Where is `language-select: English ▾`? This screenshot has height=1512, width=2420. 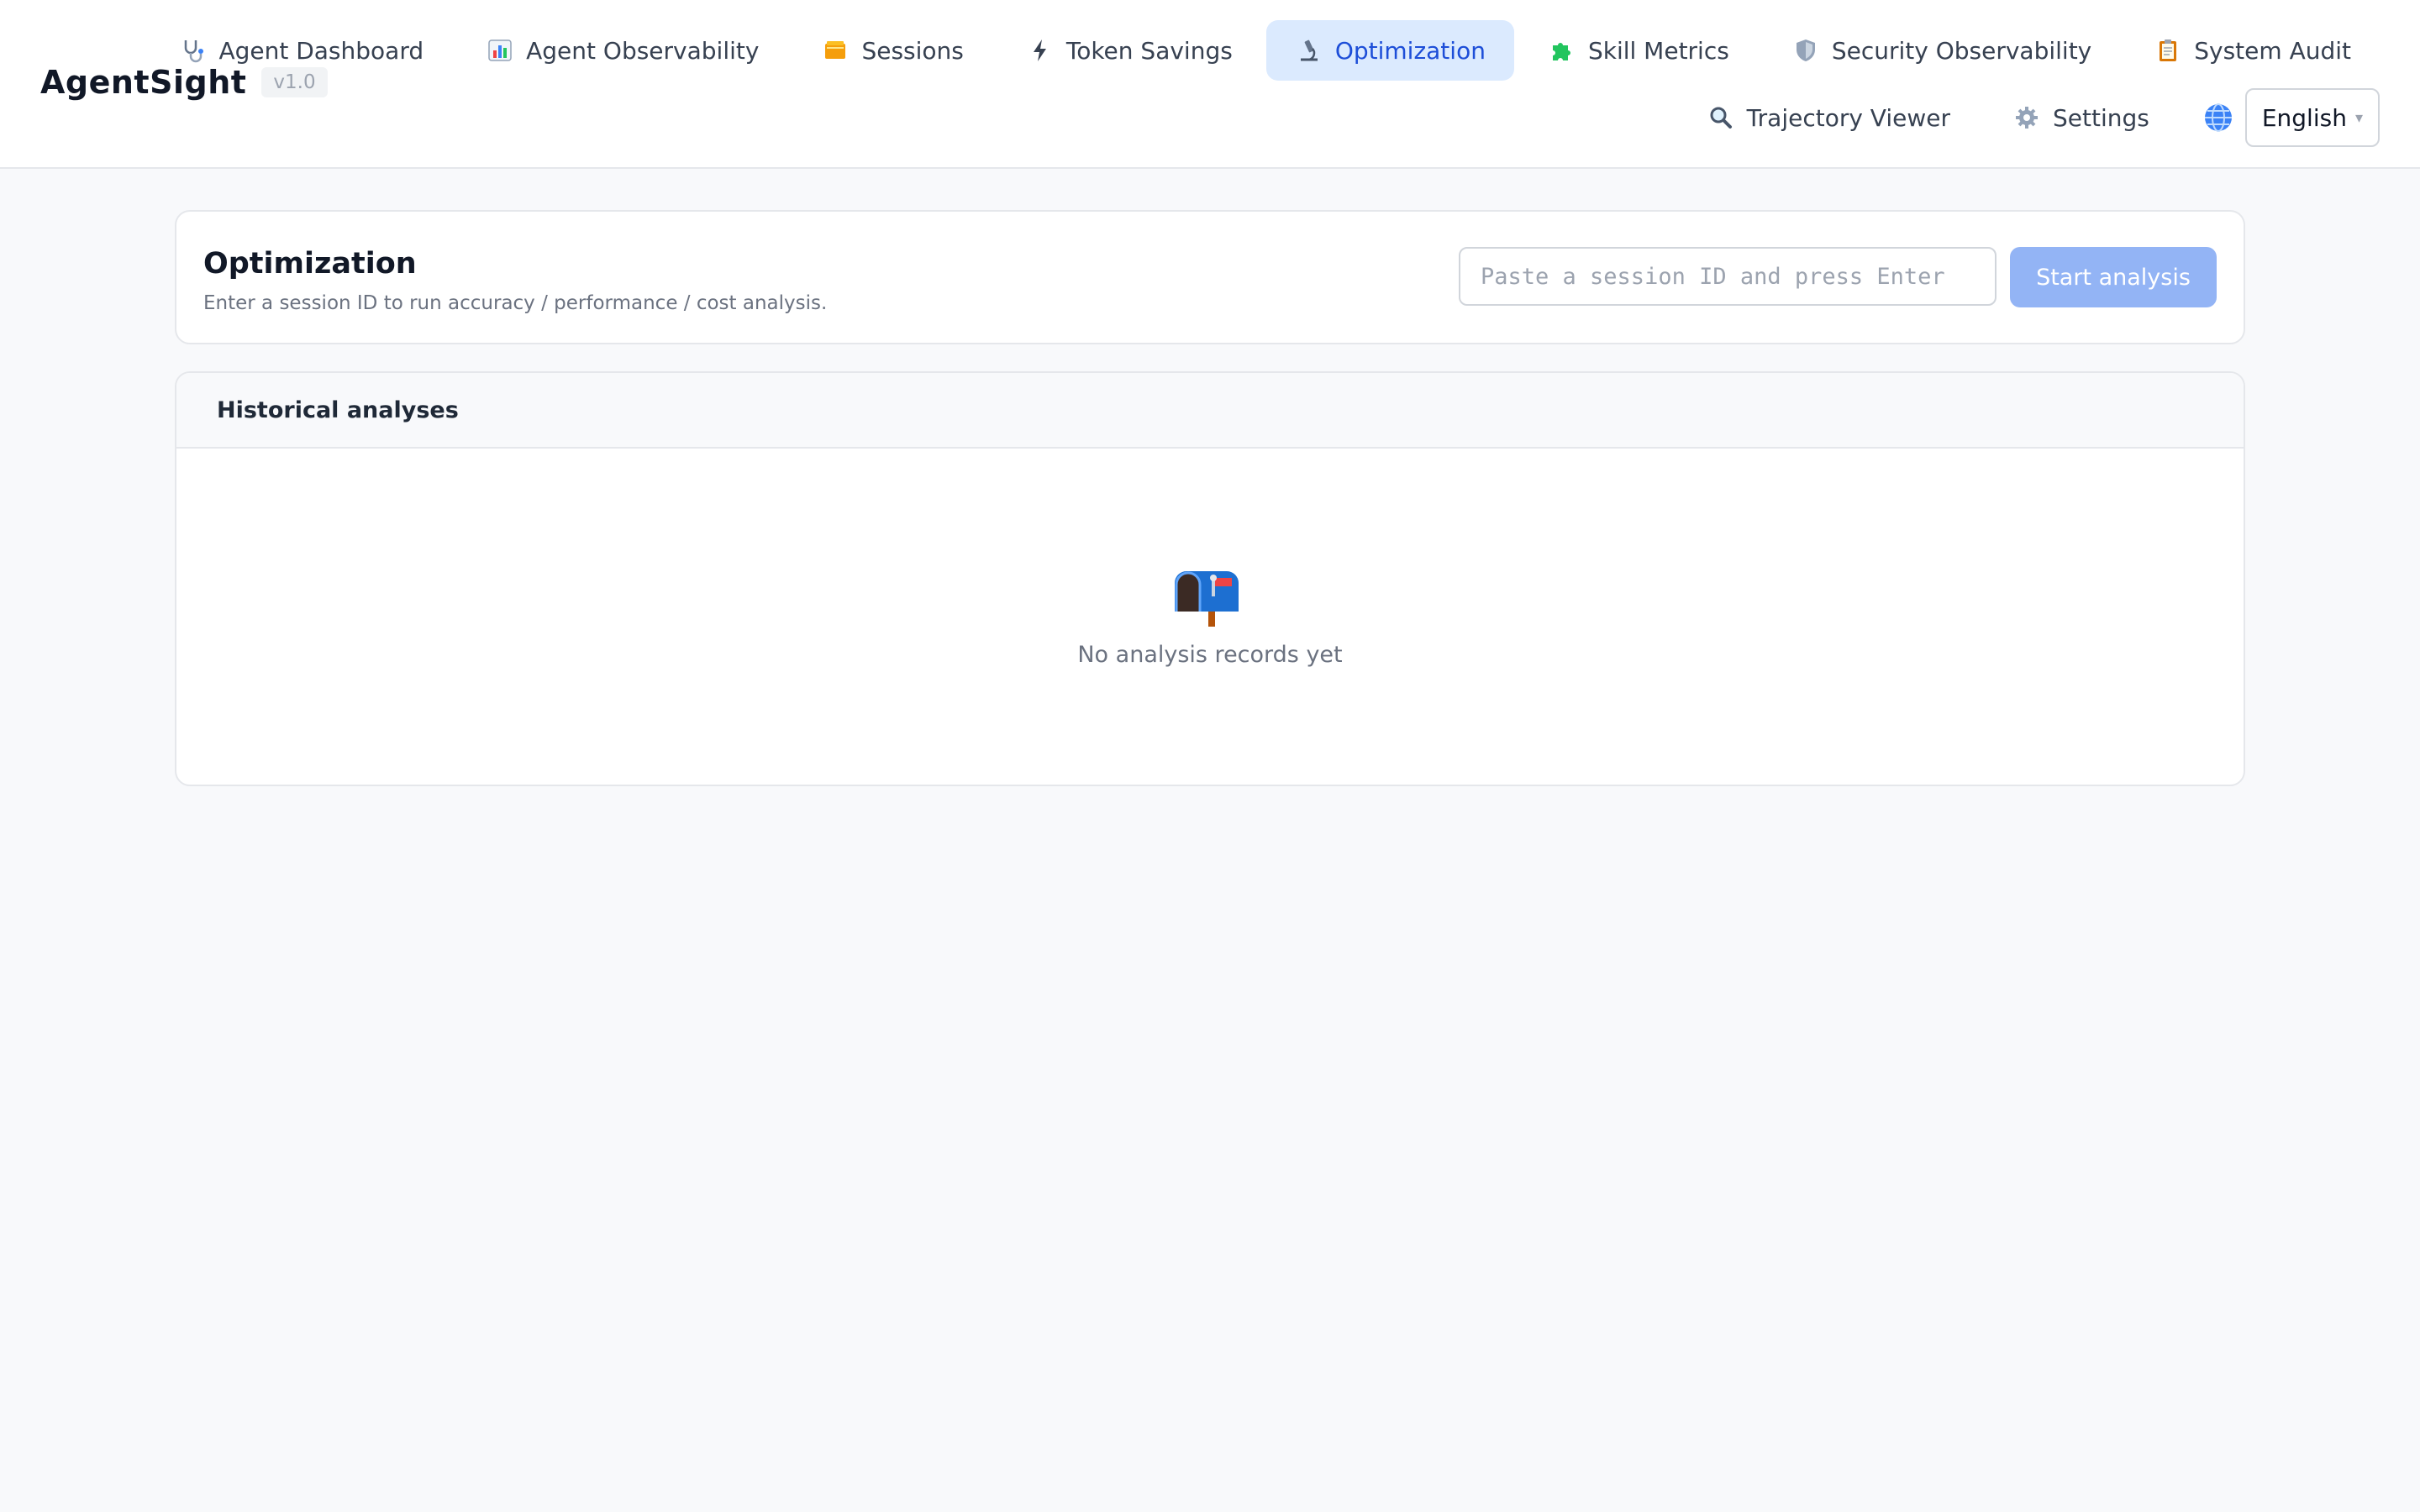 language-select: English ▾ is located at coordinates (2312, 117).